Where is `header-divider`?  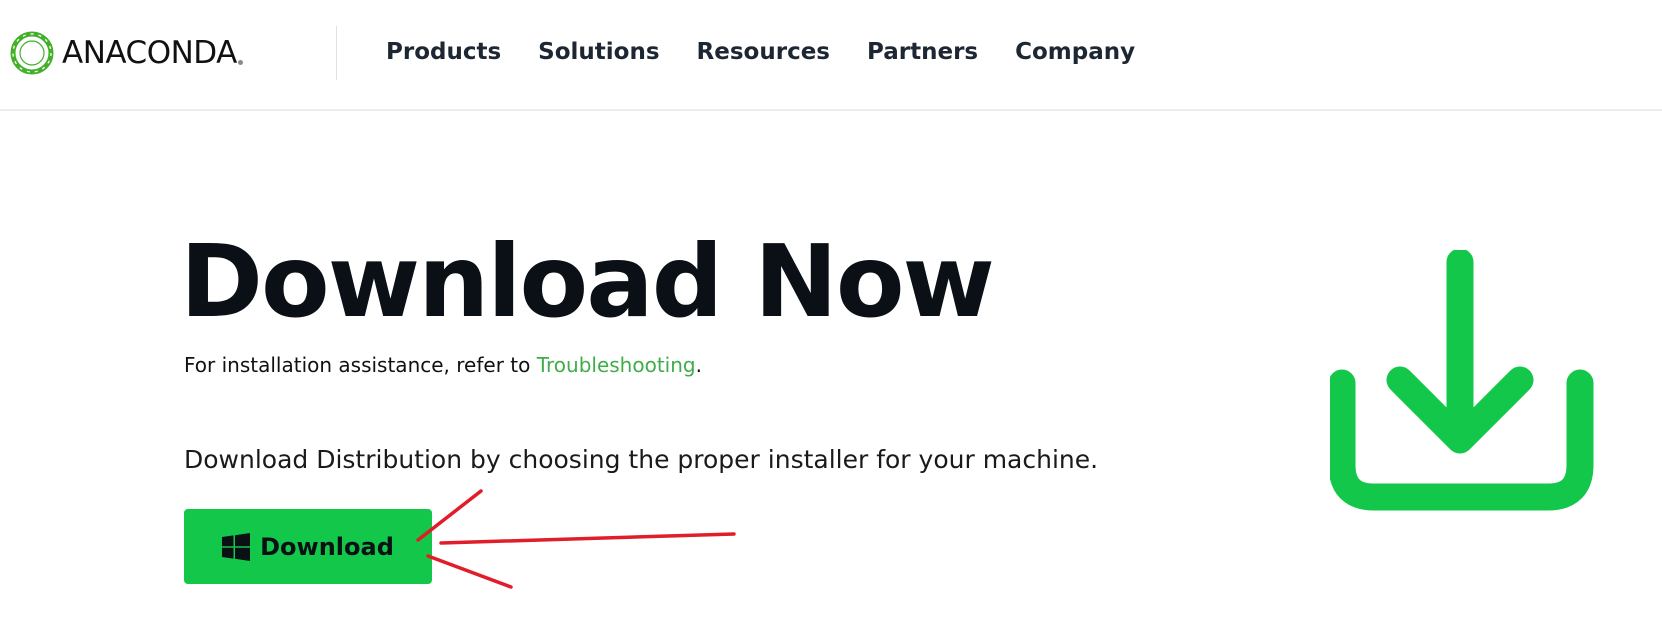
header-divider is located at coordinates (336, 53).